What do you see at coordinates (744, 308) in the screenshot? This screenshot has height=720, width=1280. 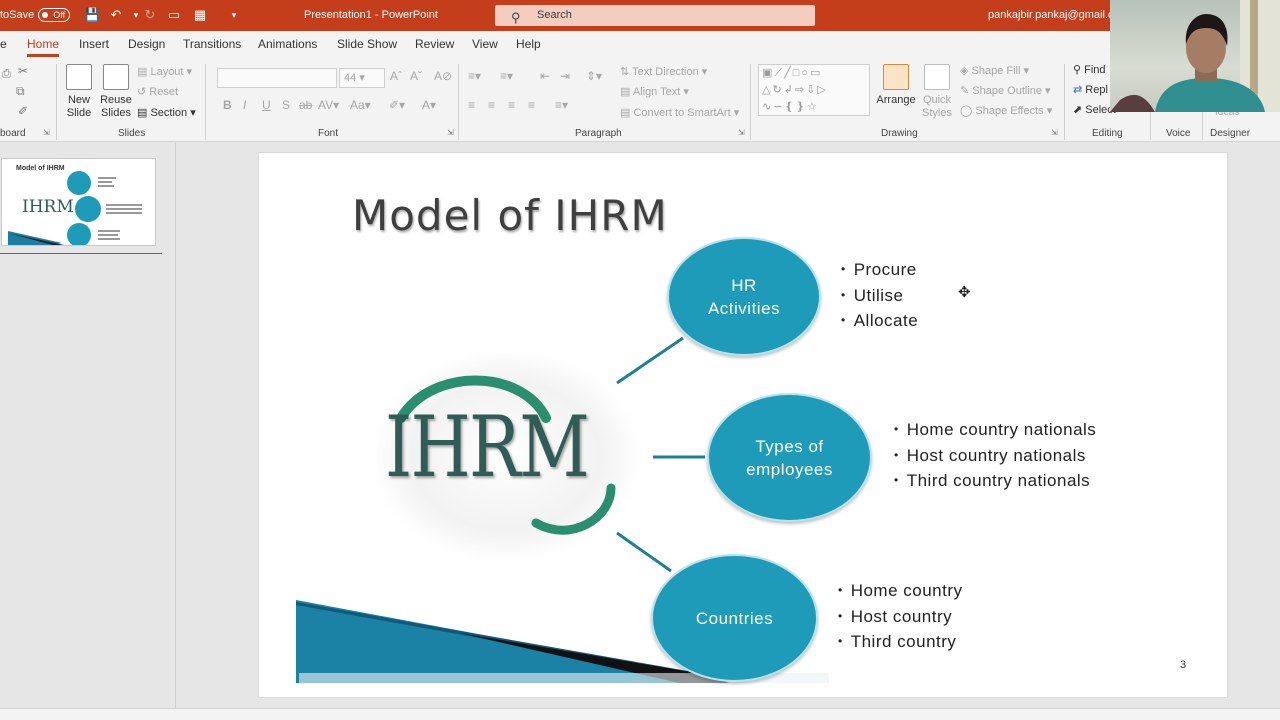 I see `circle-label-line2: Activities` at bounding box center [744, 308].